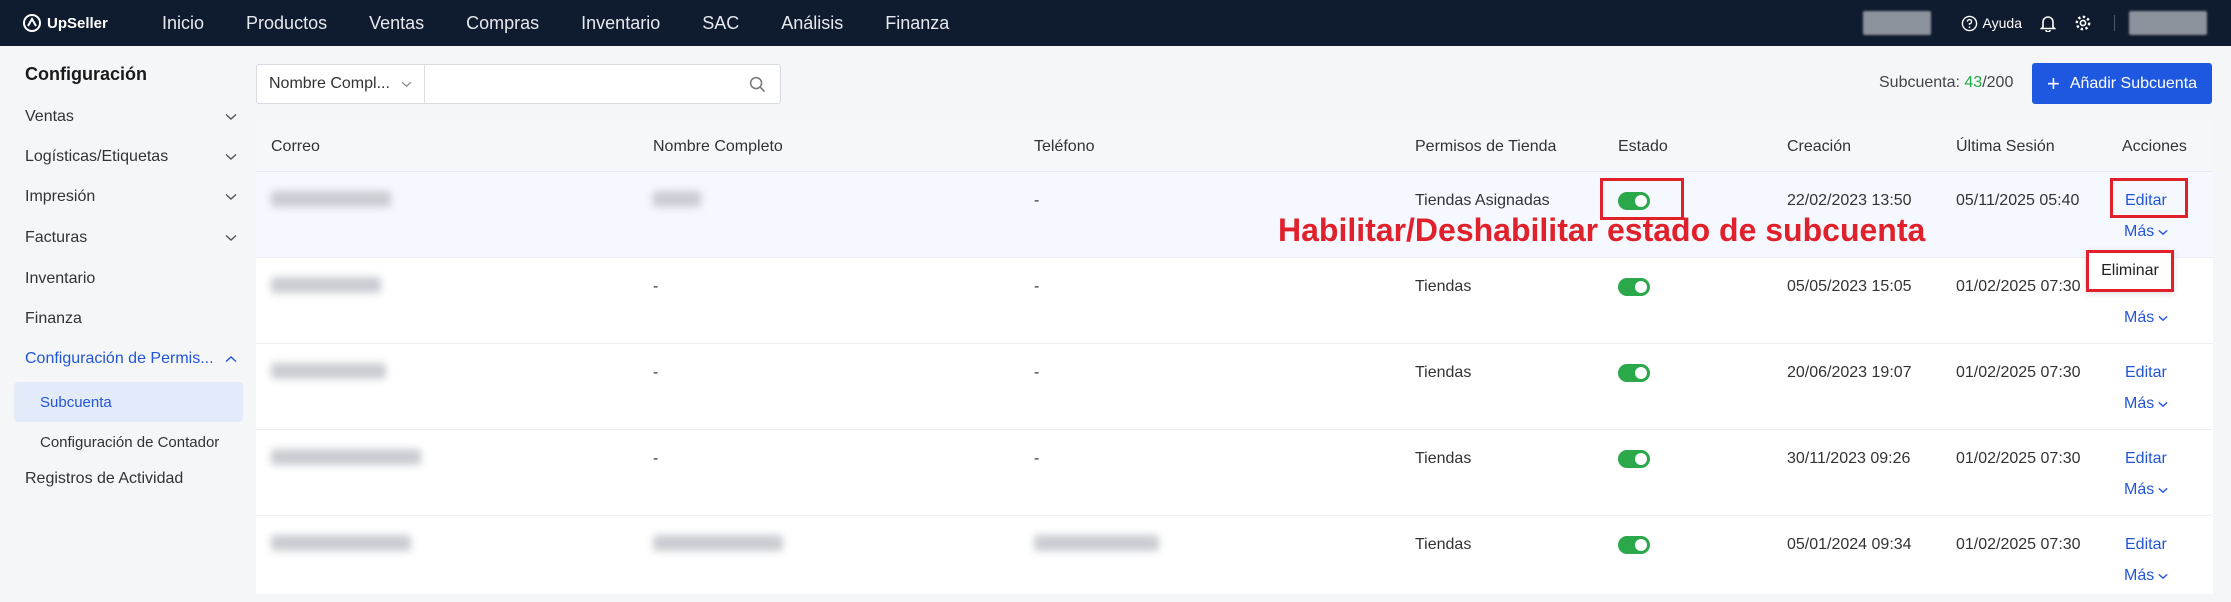 This screenshot has width=2231, height=602. What do you see at coordinates (131, 238) in the screenshot?
I see `sidebar-item-facturas: Facturas` at bounding box center [131, 238].